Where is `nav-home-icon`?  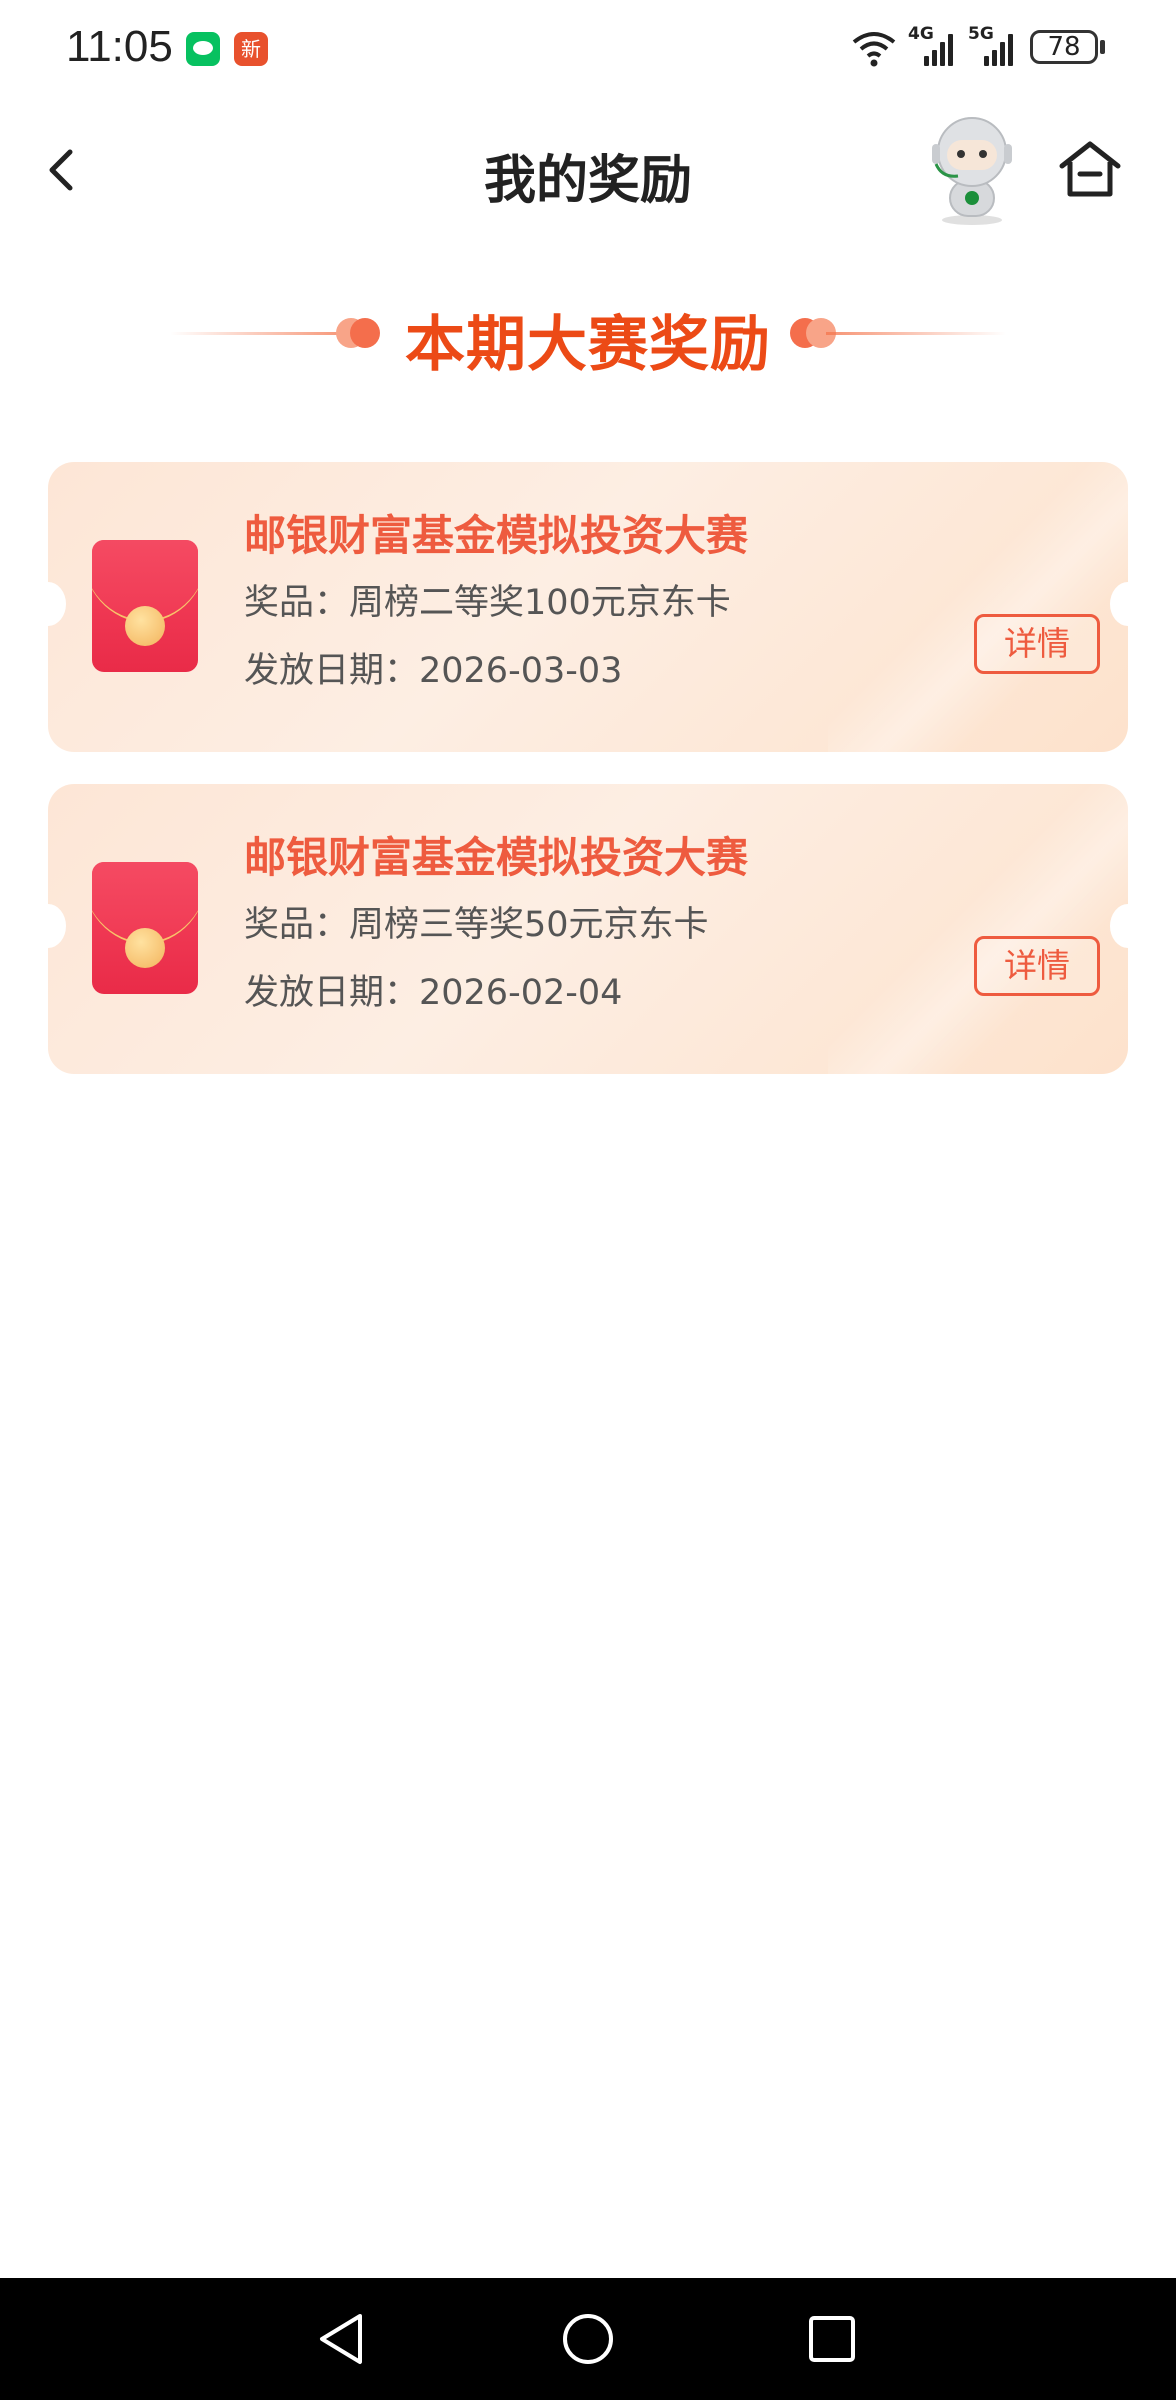 nav-home-icon is located at coordinates (588, 2339).